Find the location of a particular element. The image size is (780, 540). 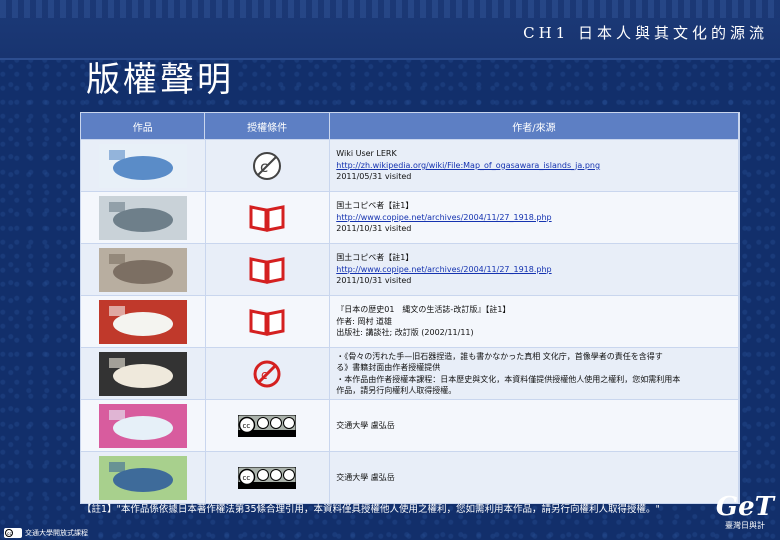

table-header: 作品 授權條件 作者/來源 is located at coordinates (410, 126).